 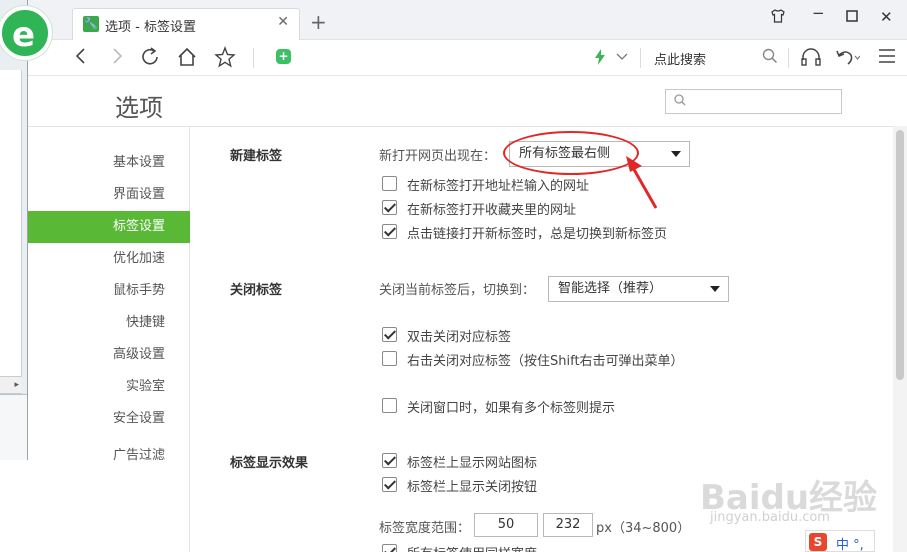 I want to click on back-icon, so click(x=81, y=58).